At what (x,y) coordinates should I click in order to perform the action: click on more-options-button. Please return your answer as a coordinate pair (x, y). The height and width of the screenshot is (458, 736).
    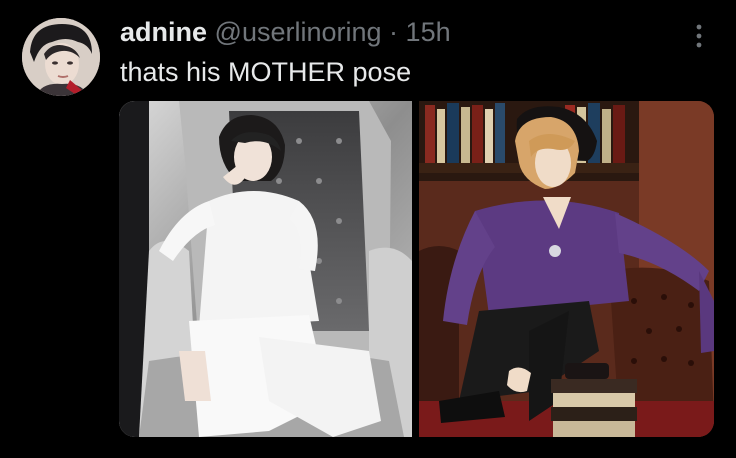
    Looking at the image, I should click on (699, 36).